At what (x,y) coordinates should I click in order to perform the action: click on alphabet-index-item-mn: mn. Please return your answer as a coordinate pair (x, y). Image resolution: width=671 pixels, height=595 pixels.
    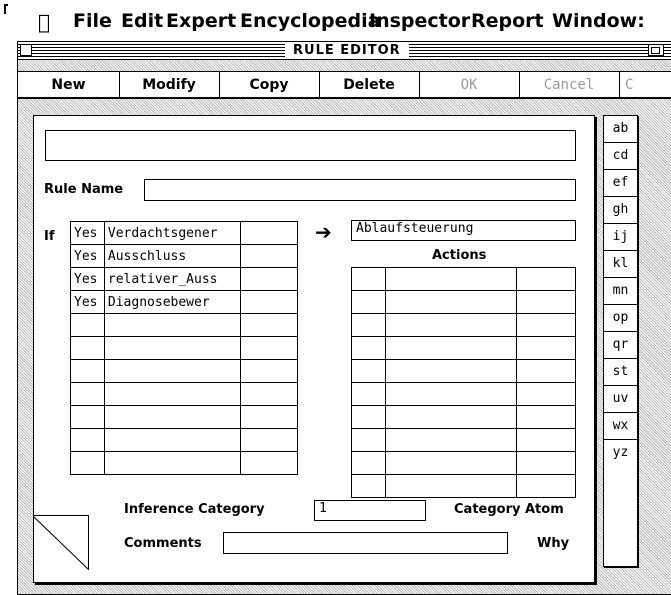
    Looking at the image, I should click on (620, 291).